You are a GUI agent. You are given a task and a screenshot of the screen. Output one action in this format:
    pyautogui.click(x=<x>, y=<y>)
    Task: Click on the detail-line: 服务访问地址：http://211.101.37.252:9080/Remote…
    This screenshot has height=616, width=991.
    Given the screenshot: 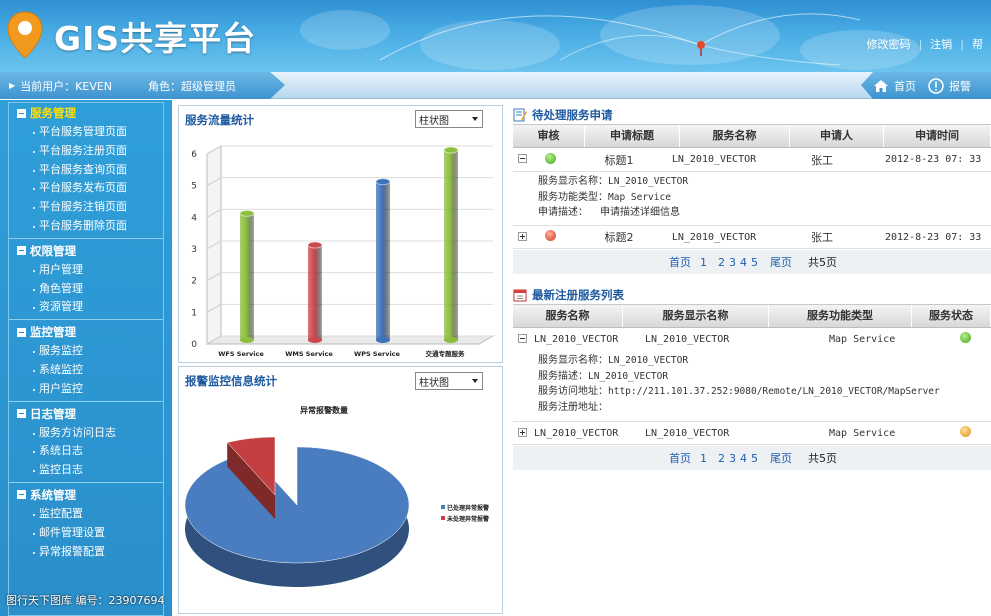 What is the action you would take?
    pyautogui.click(x=739, y=391)
    